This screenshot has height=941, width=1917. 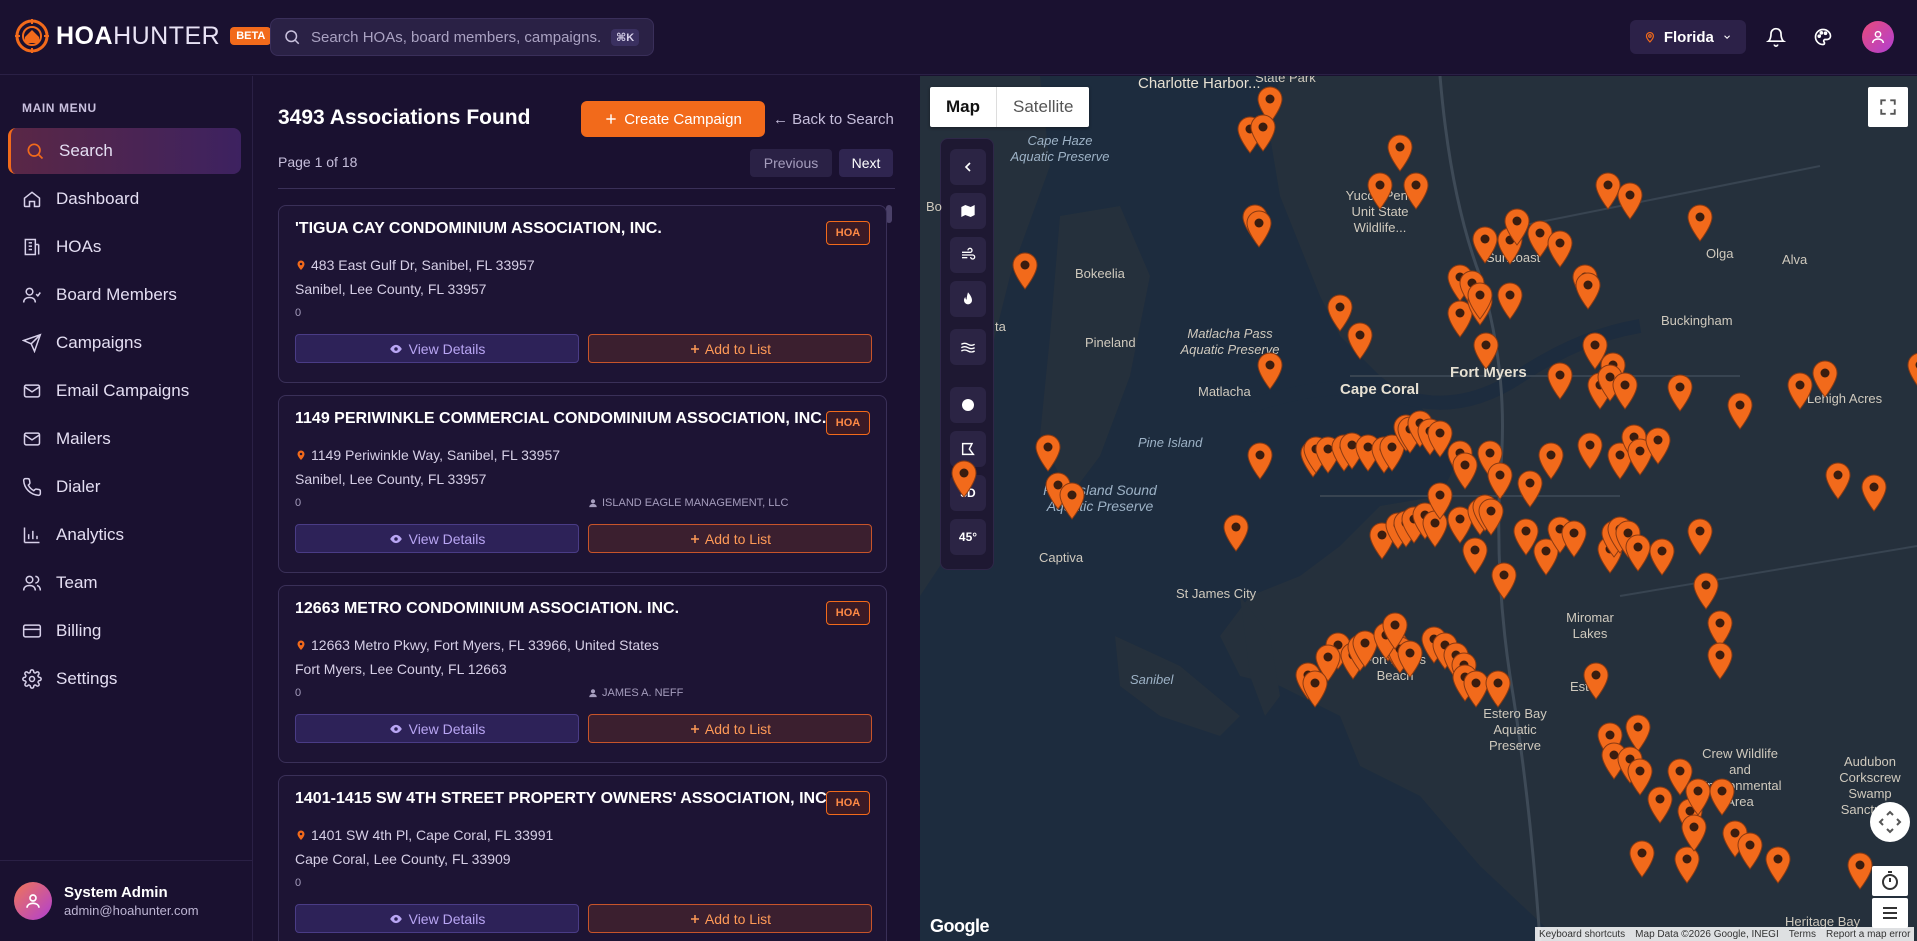 I want to click on terms-link: Terms, so click(x=1802, y=934).